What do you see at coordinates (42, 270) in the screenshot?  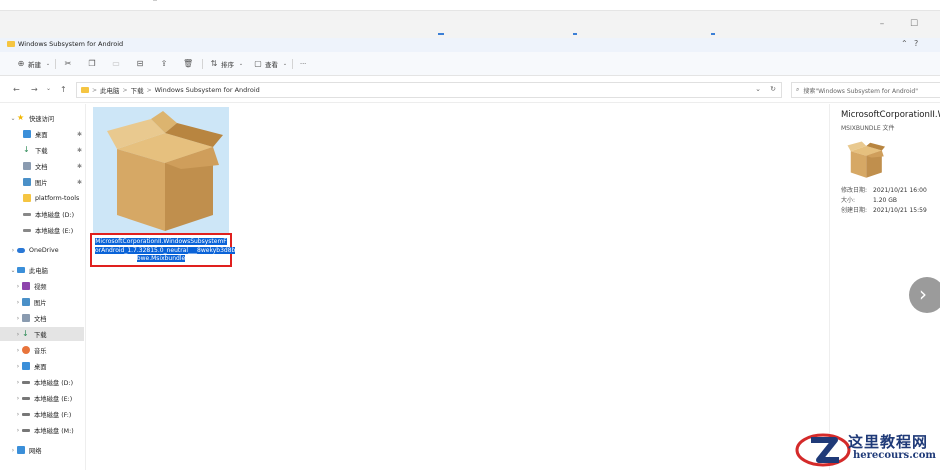 I see `sidebar-this-pc: ⌄ 此电脑` at bounding box center [42, 270].